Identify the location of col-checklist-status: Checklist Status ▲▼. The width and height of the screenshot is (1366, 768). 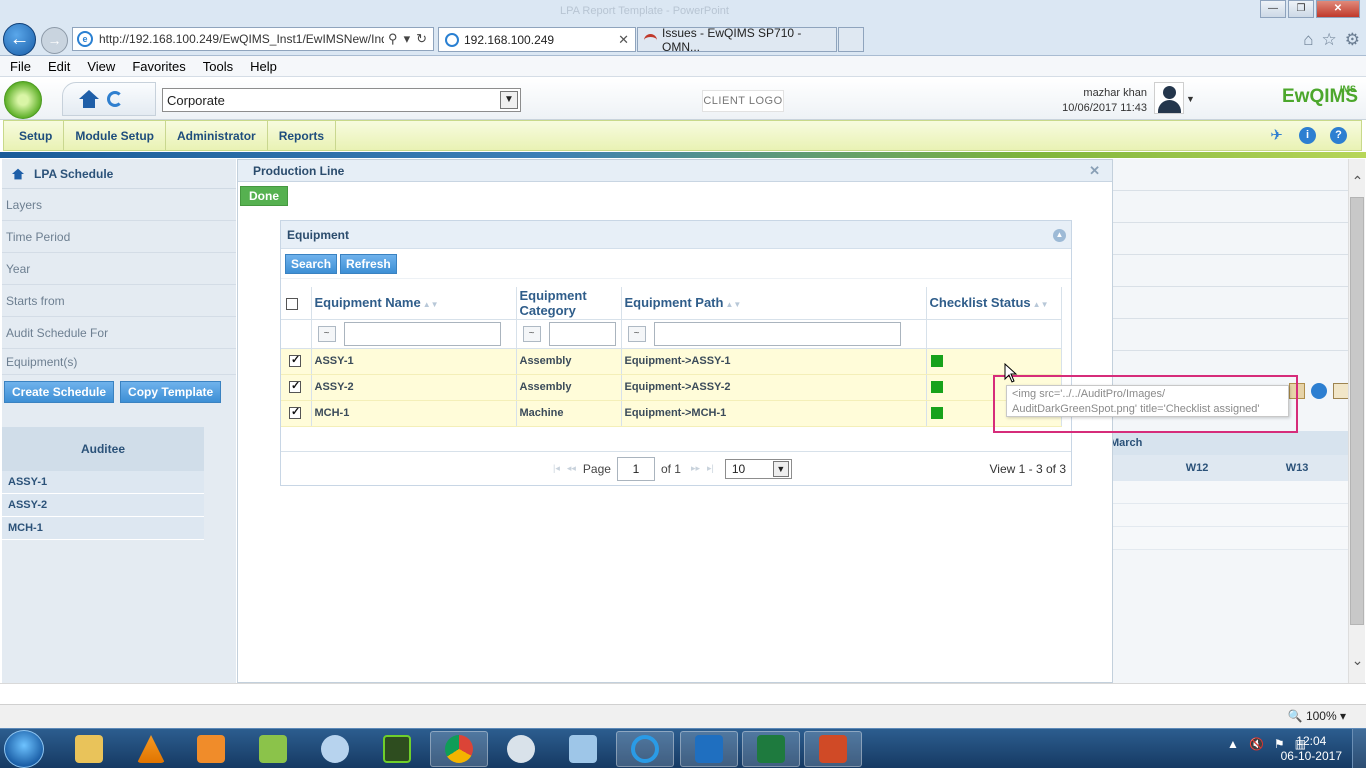
(994, 303).